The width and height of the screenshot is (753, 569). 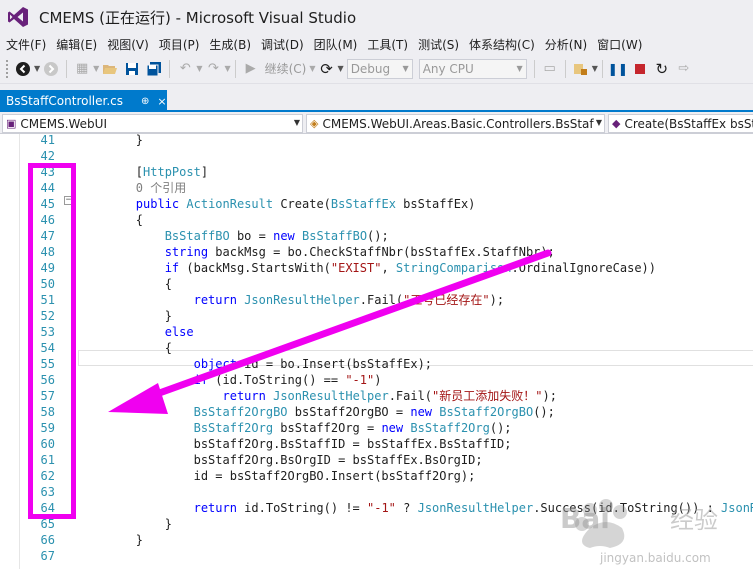 What do you see at coordinates (655, 558) in the screenshot?
I see `watermark-url: jingyan.baidu.com` at bounding box center [655, 558].